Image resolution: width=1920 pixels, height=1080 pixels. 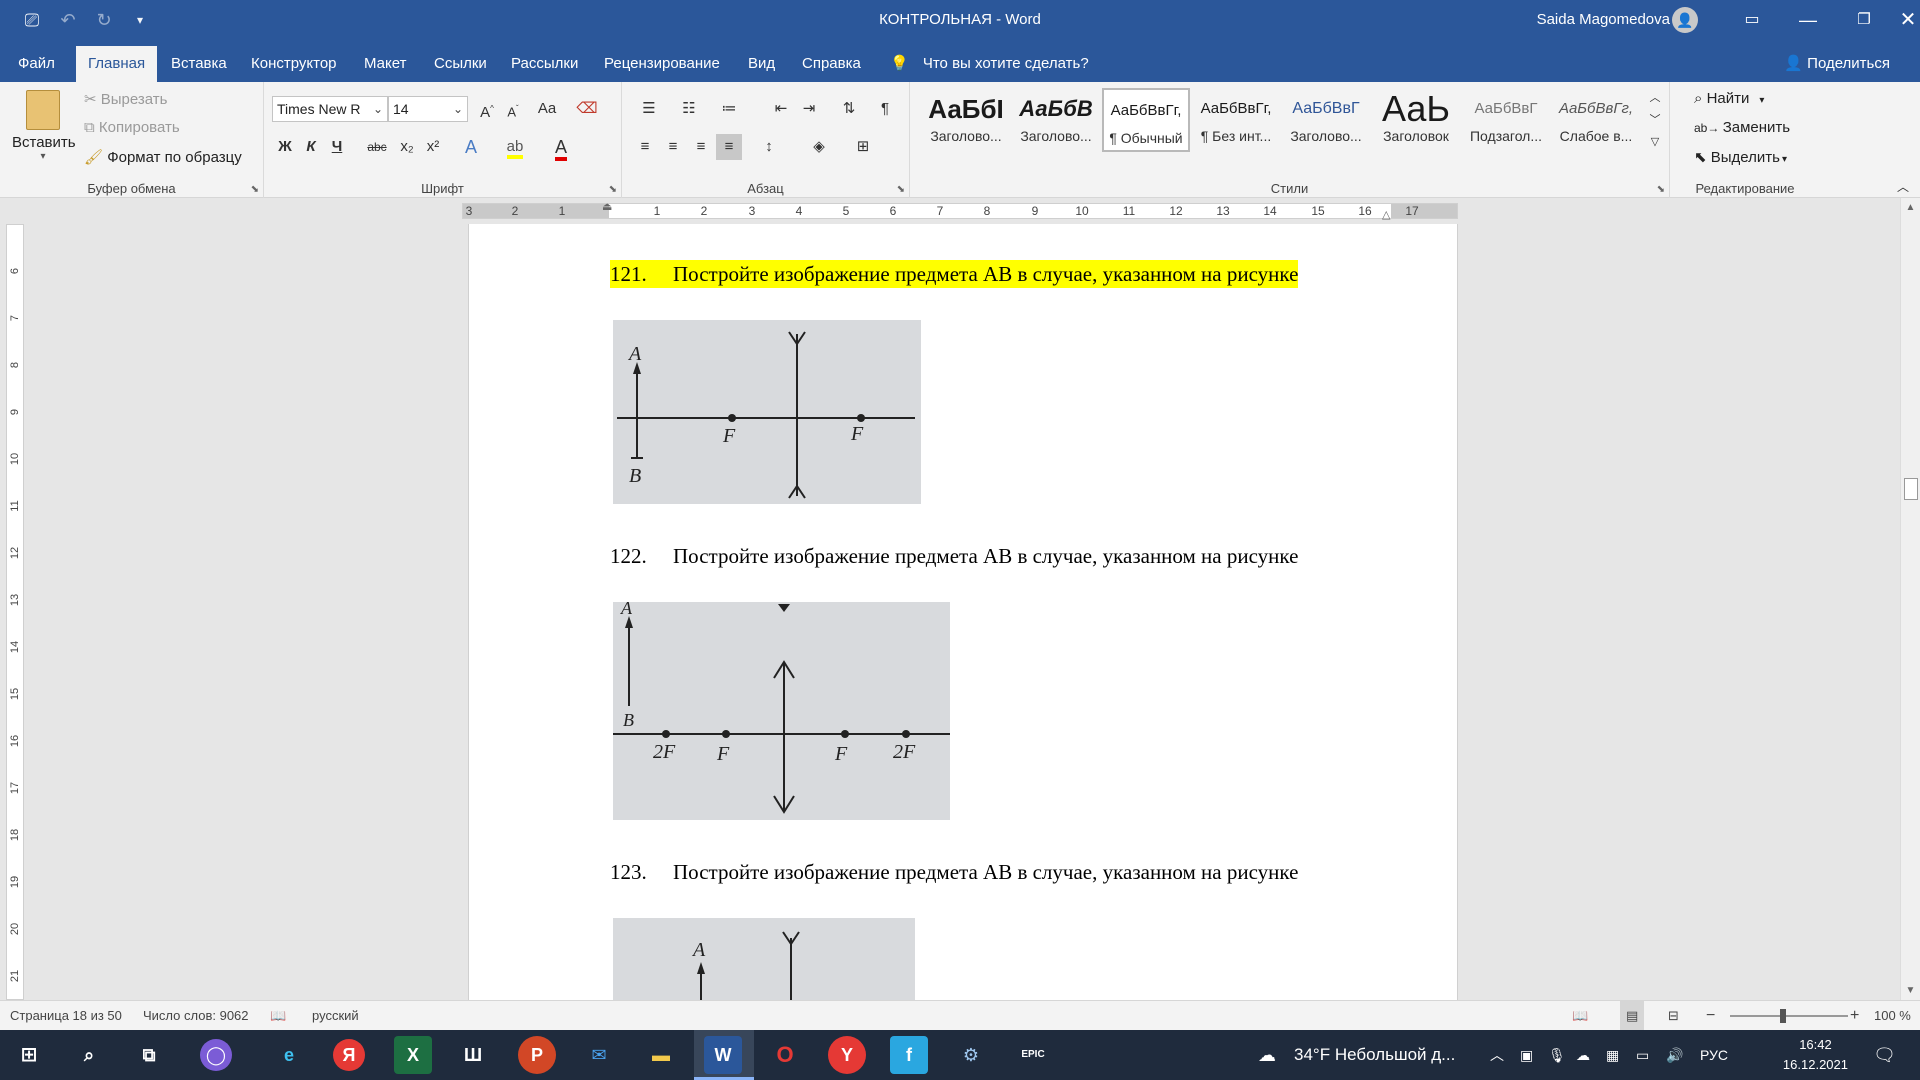 What do you see at coordinates (607, 206) in the screenshot?
I see `indent-marker-icon: ⏏` at bounding box center [607, 206].